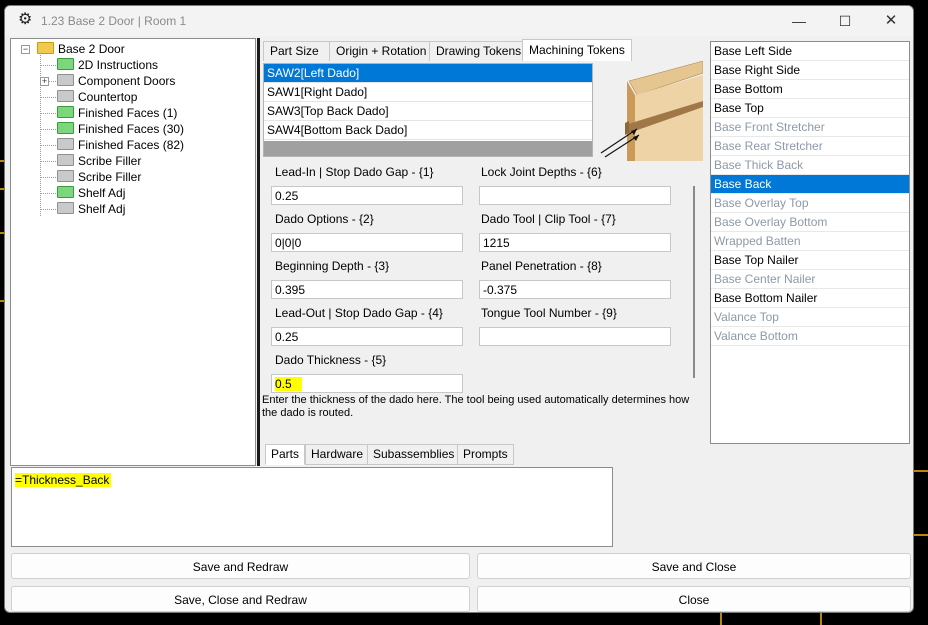 The height and width of the screenshot is (625, 928). Describe the element at coordinates (575, 195) in the screenshot. I see `lock-joint-input` at that location.